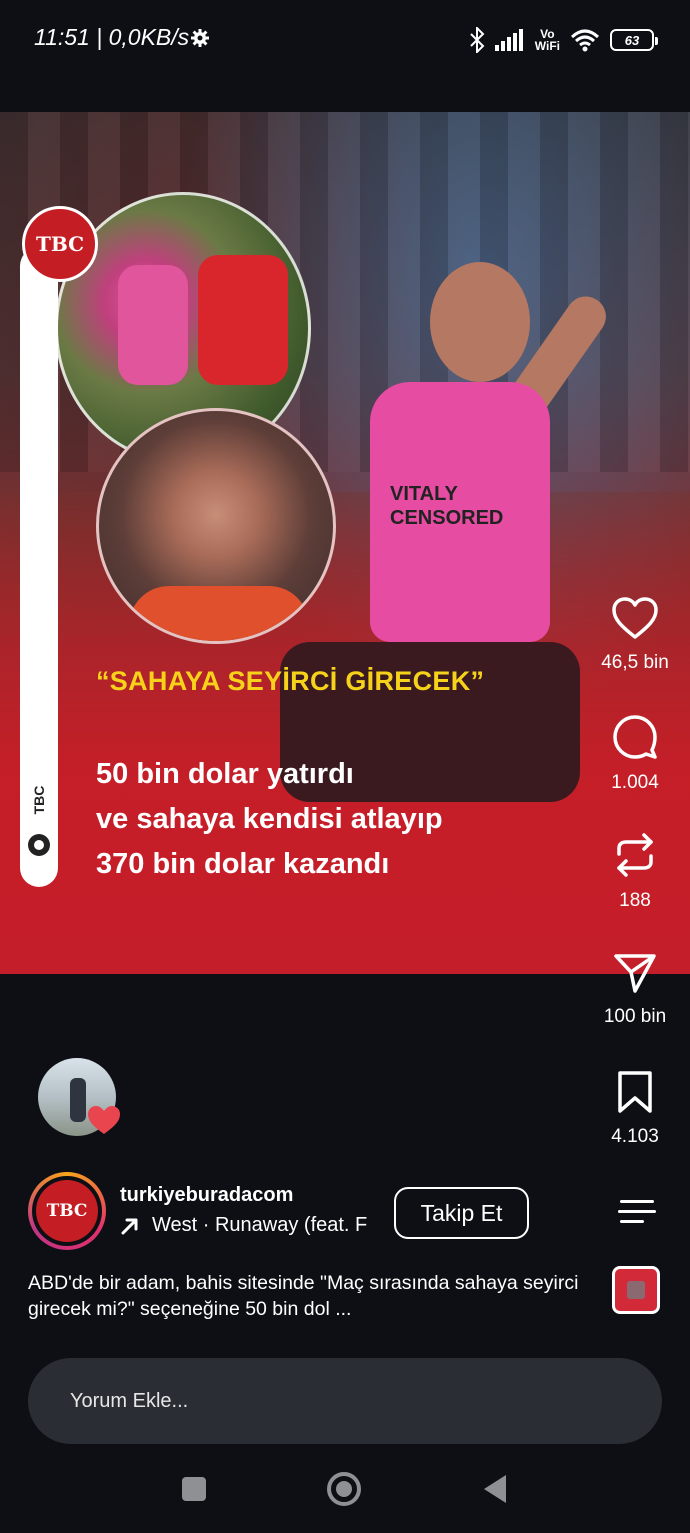  I want to click on follow-button: Takip Et, so click(461, 1213).